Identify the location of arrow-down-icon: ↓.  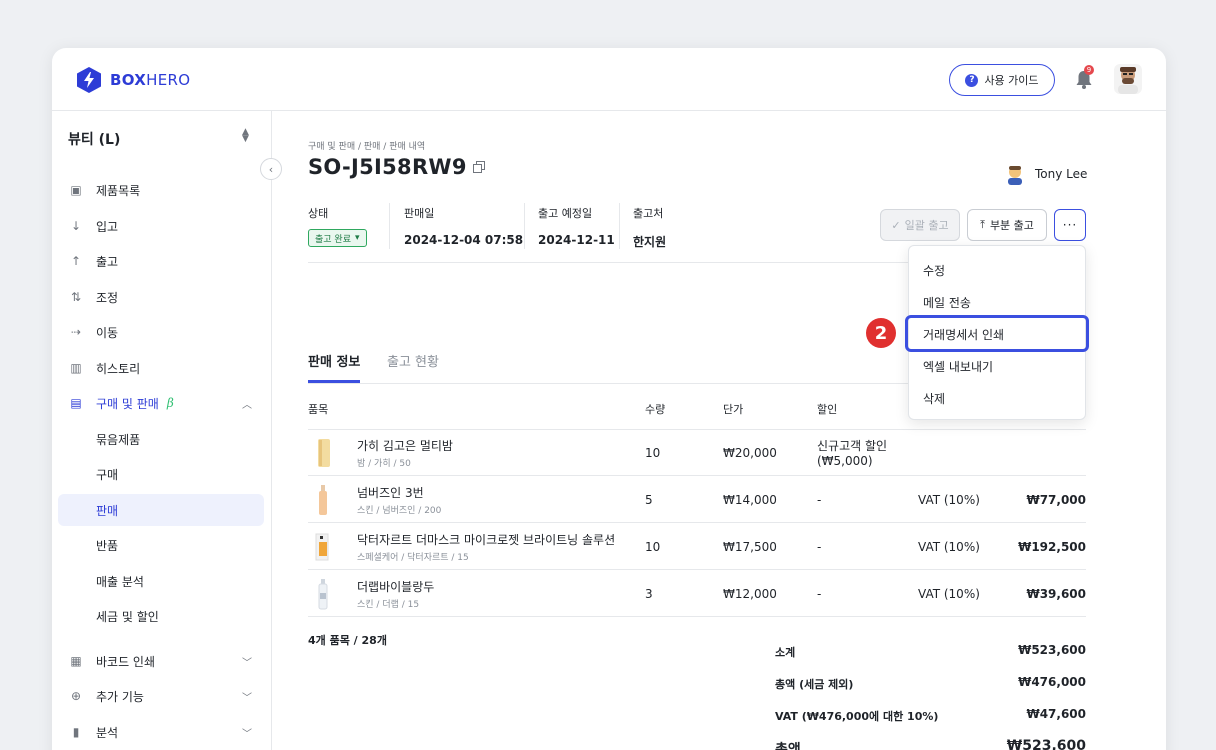
(76, 226).